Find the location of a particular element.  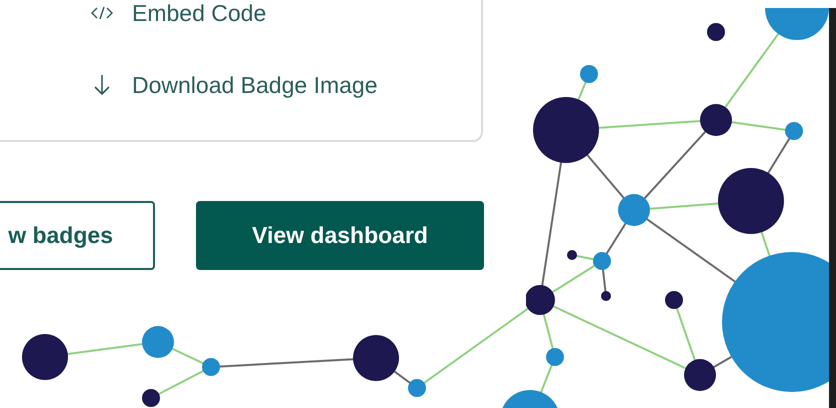

view-dashboard-button: View dashboard is located at coordinates (340, 235).